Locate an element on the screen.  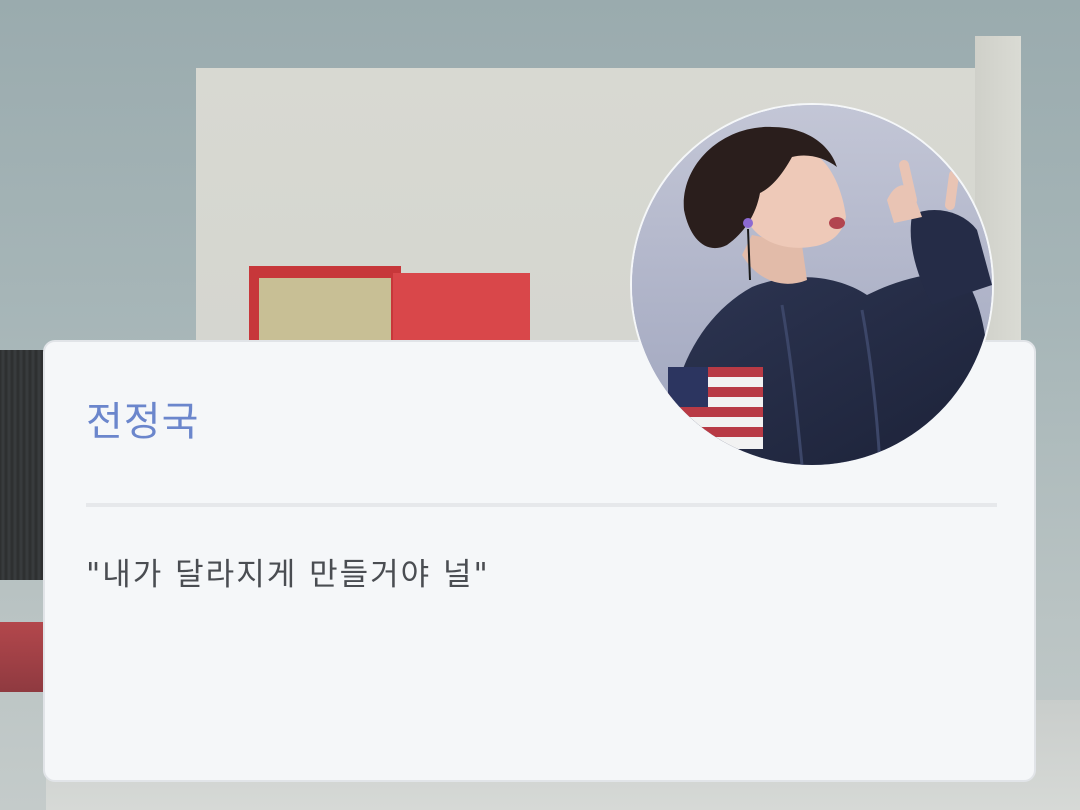
profile-quote: "내가 달라지게 만들거야 널" is located at coordinates (288, 575).